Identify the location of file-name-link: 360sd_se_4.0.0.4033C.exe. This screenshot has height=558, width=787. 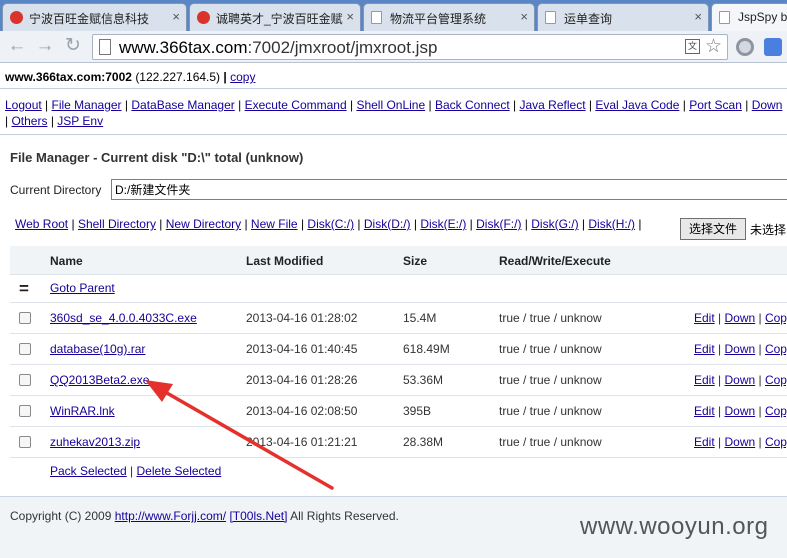
(123, 318).